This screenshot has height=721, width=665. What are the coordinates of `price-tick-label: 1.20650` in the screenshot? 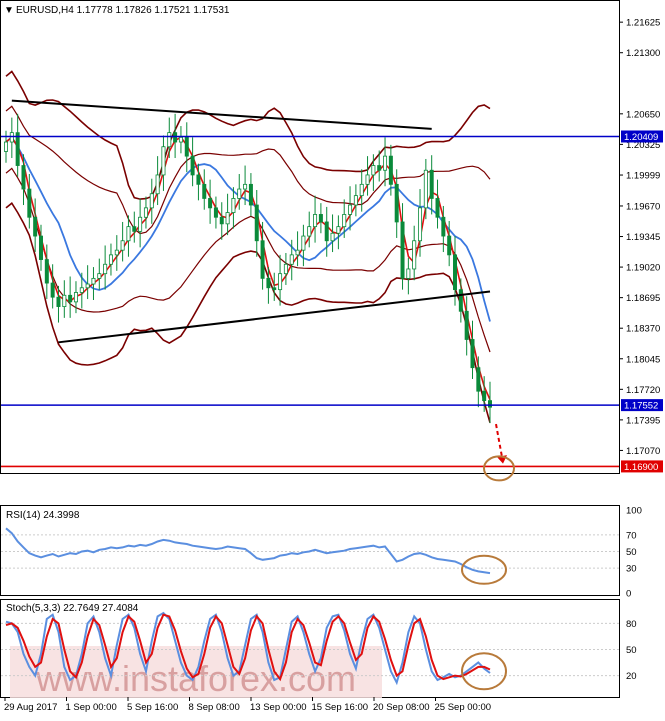 It's located at (643, 114).